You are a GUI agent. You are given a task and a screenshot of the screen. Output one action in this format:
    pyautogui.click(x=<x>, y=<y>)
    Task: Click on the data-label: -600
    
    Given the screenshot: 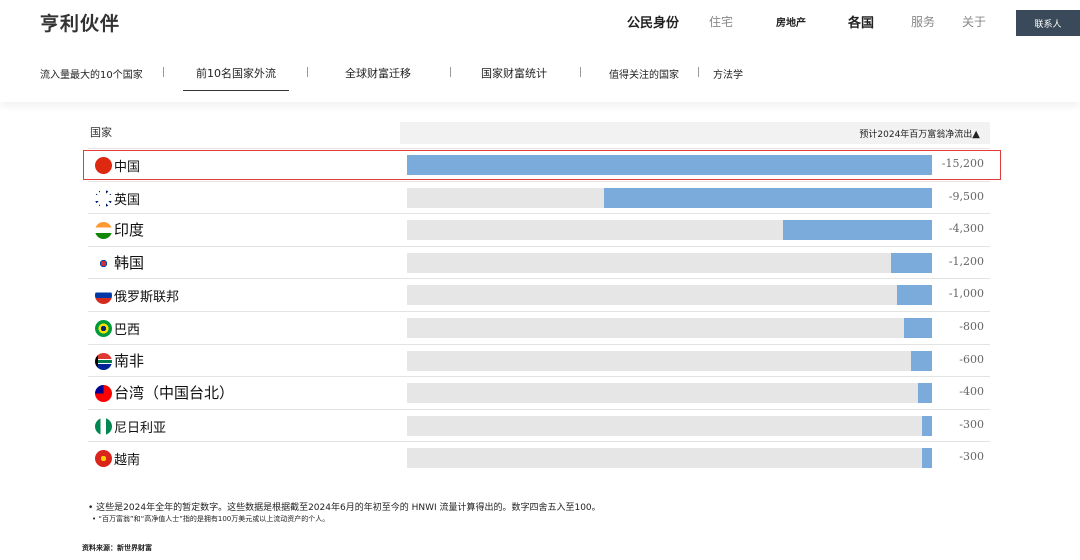 What is the action you would take?
    pyautogui.click(x=971, y=359)
    